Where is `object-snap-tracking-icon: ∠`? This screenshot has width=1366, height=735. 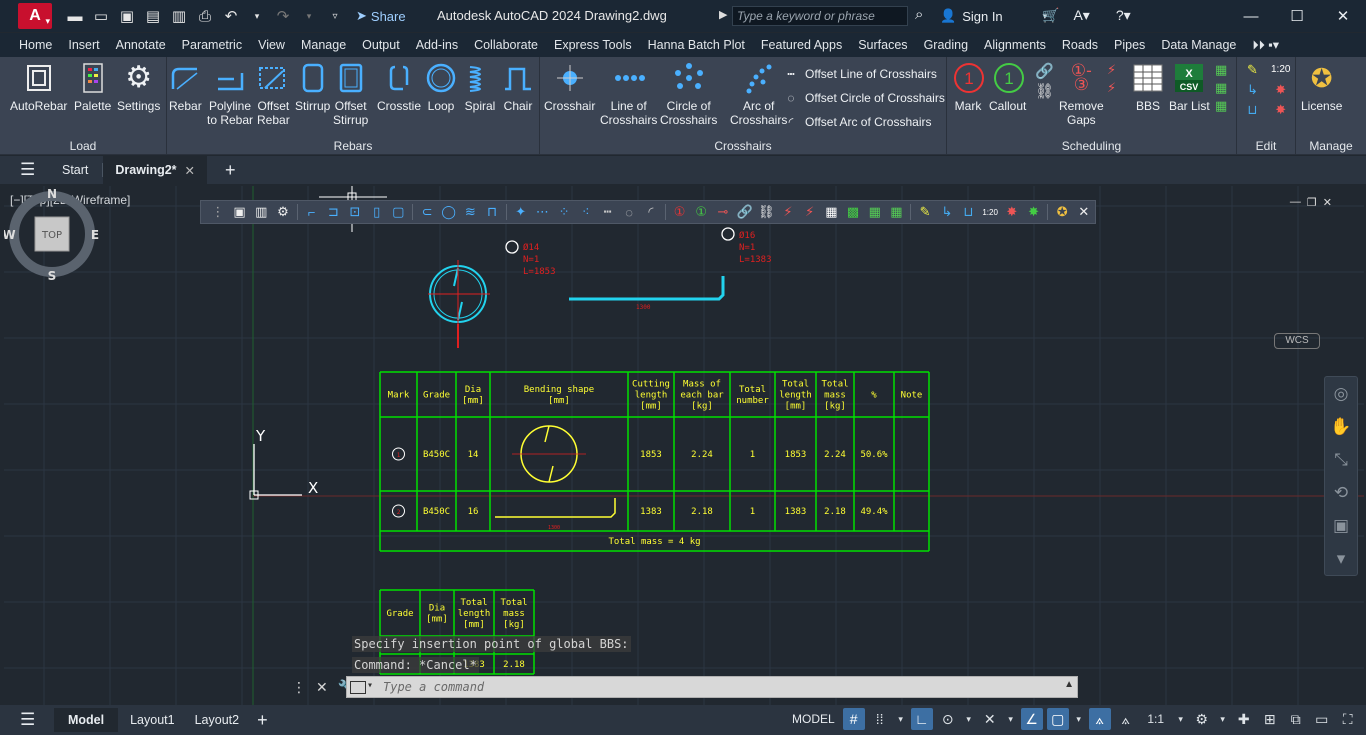
object-snap-tracking-icon: ∠ is located at coordinates (1031, 719).